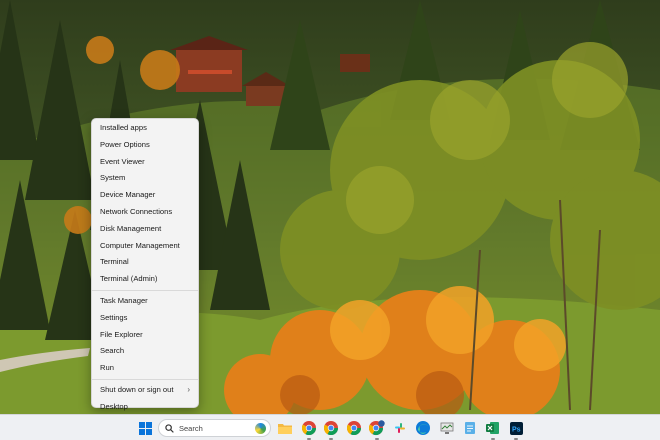 This screenshot has height=440, width=660. I want to click on taskbar-search-box: Search, so click(214, 428).